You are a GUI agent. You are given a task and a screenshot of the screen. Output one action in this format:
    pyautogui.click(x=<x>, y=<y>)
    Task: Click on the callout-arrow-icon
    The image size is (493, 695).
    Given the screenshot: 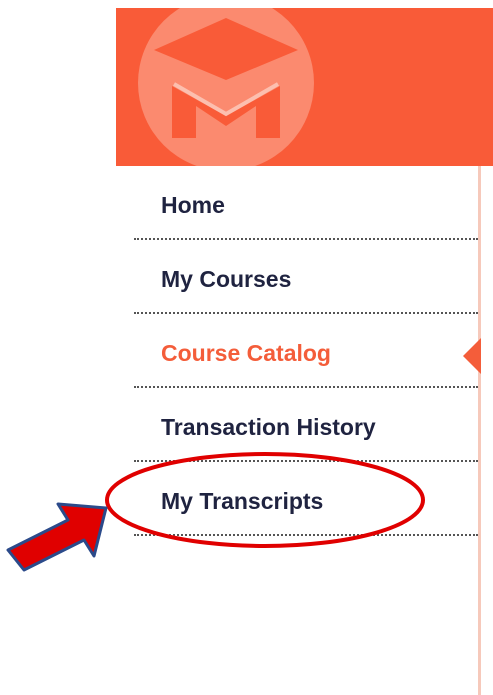 What is the action you would take?
    pyautogui.click(x=57, y=537)
    